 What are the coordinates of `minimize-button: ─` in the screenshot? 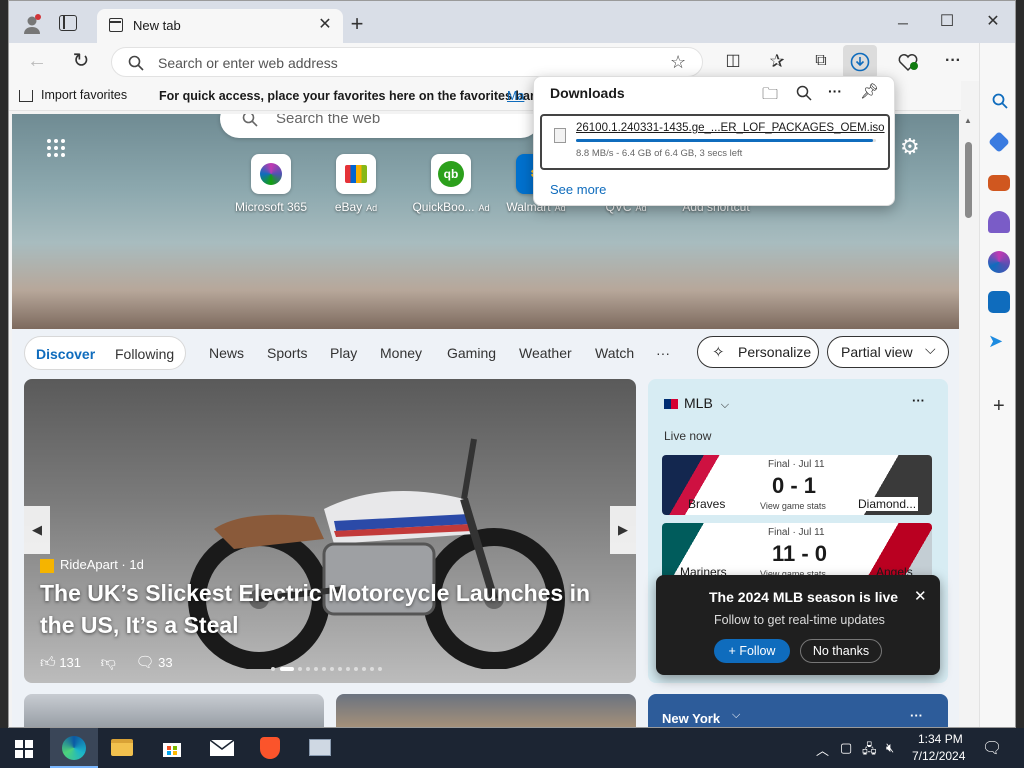 It's located at (903, 23).